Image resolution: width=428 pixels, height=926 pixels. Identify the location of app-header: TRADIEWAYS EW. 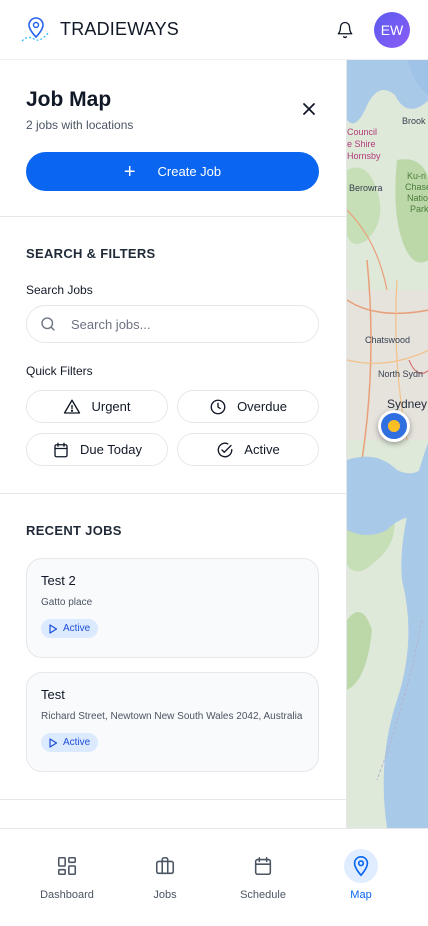
(214, 30).